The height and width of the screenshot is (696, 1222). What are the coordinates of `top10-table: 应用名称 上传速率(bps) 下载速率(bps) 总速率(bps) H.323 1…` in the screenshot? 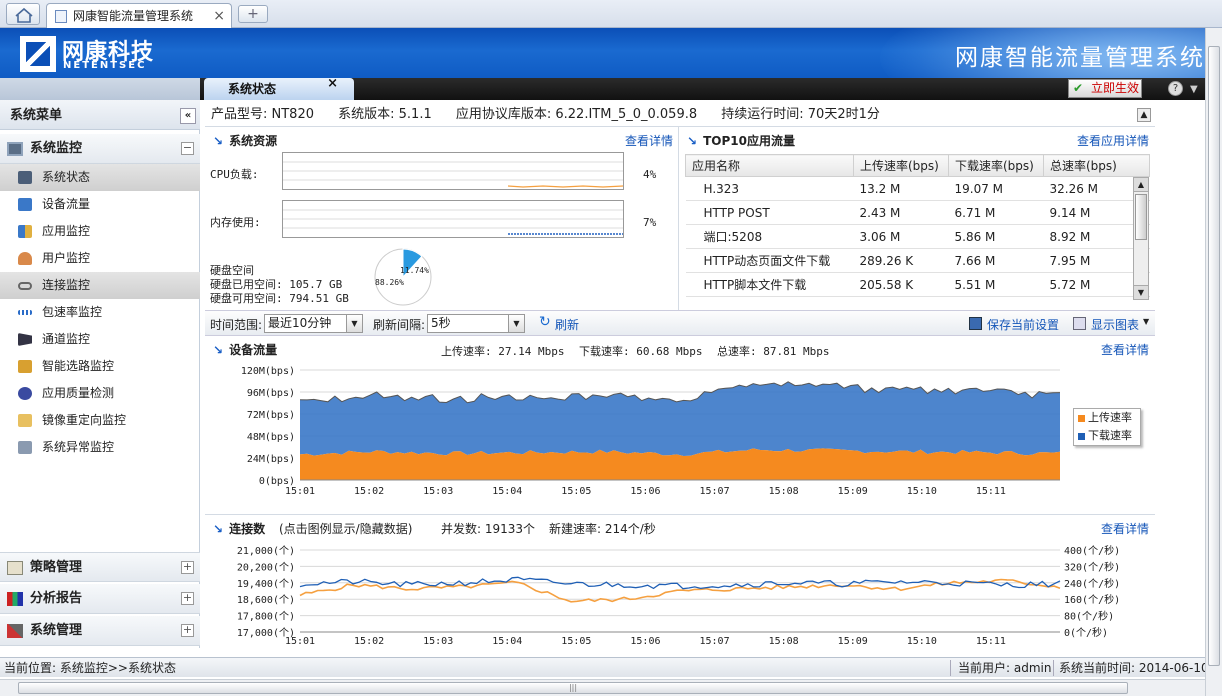 It's located at (917, 225).